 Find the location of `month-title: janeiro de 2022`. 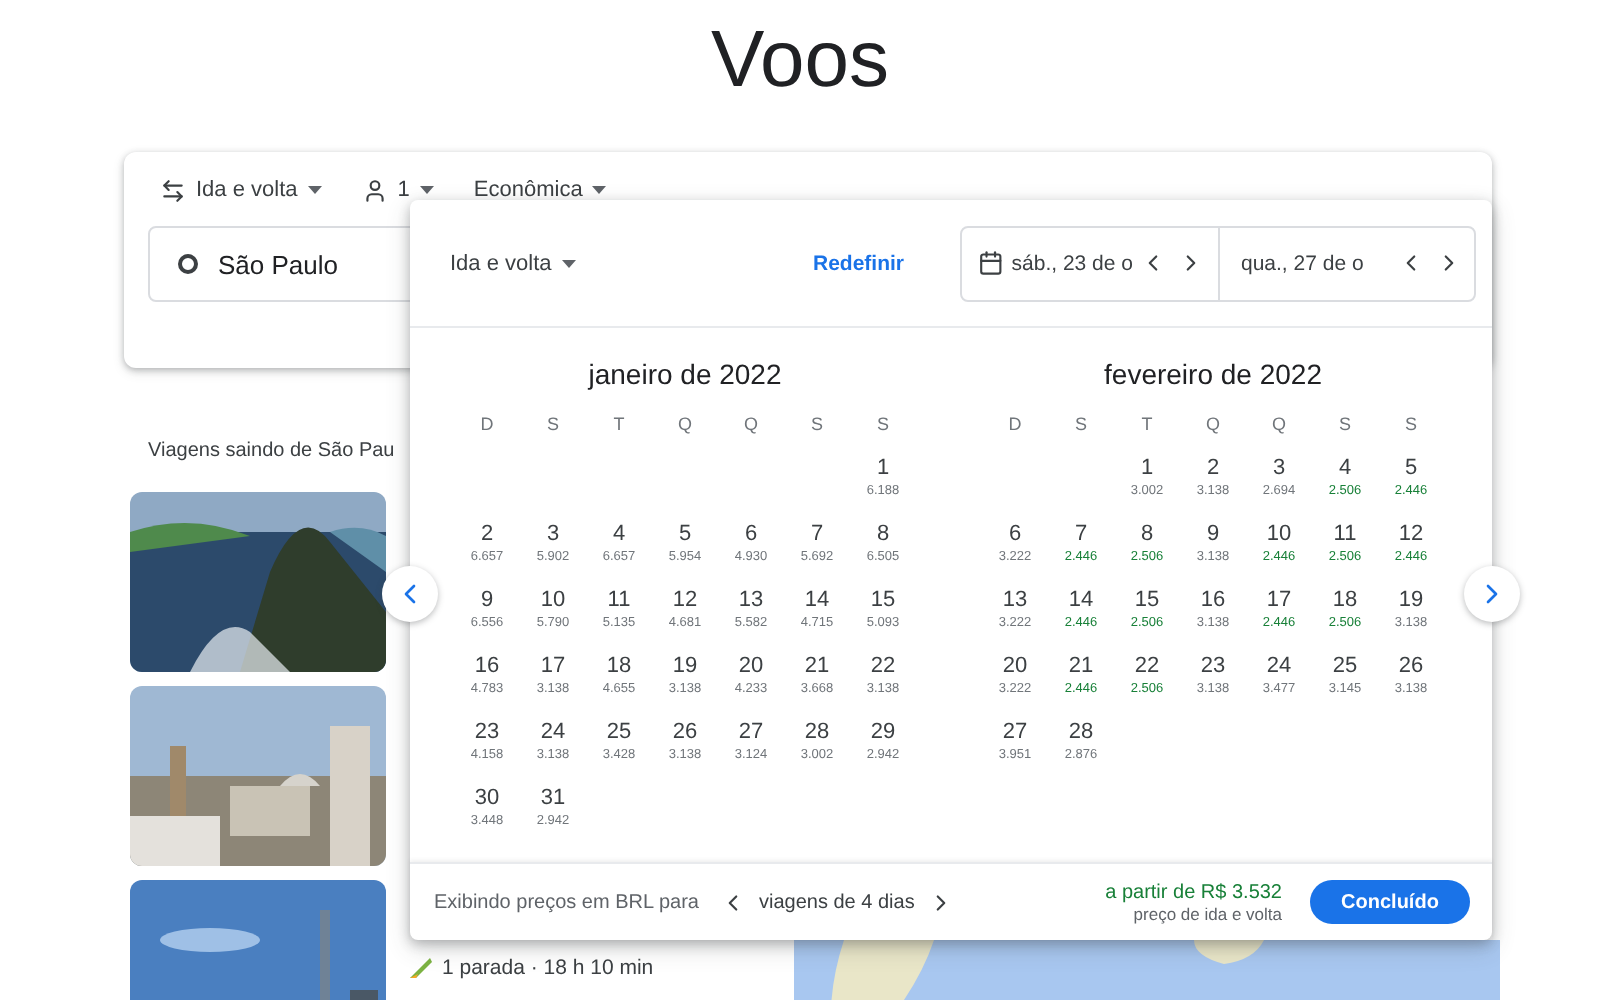

month-title: janeiro de 2022 is located at coordinates (684, 374).